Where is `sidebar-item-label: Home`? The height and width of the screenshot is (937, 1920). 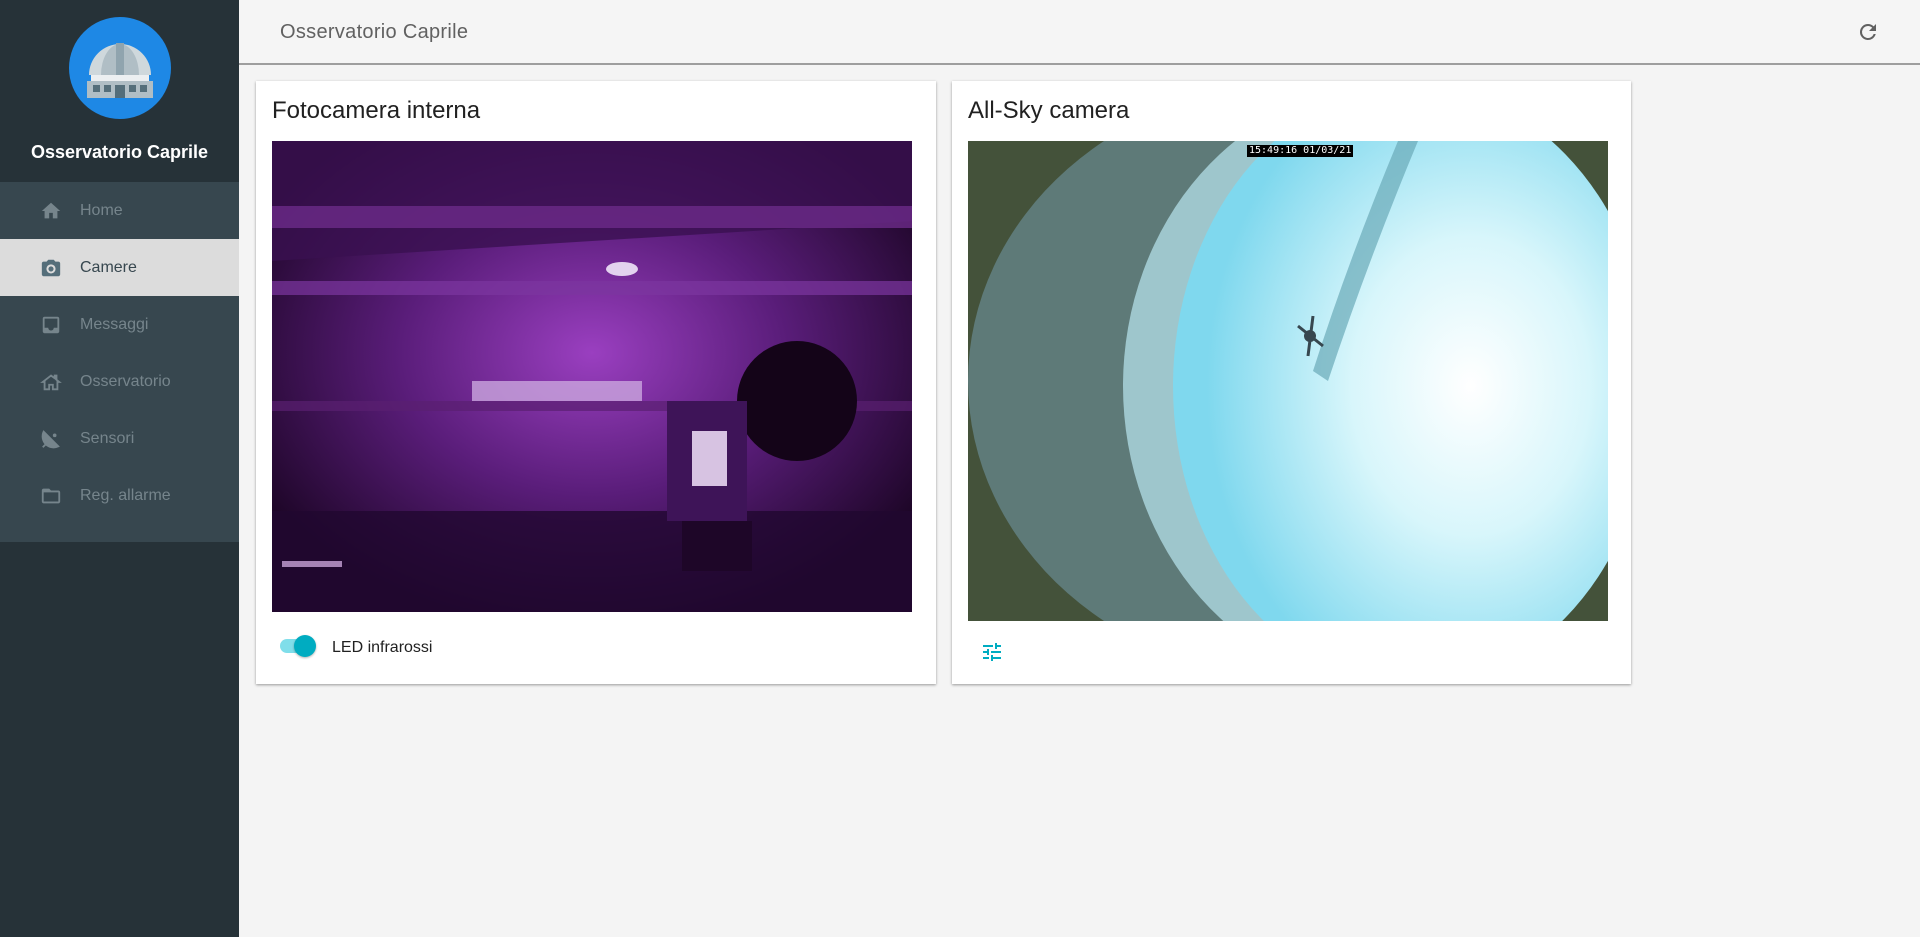 sidebar-item-label: Home is located at coordinates (101, 210).